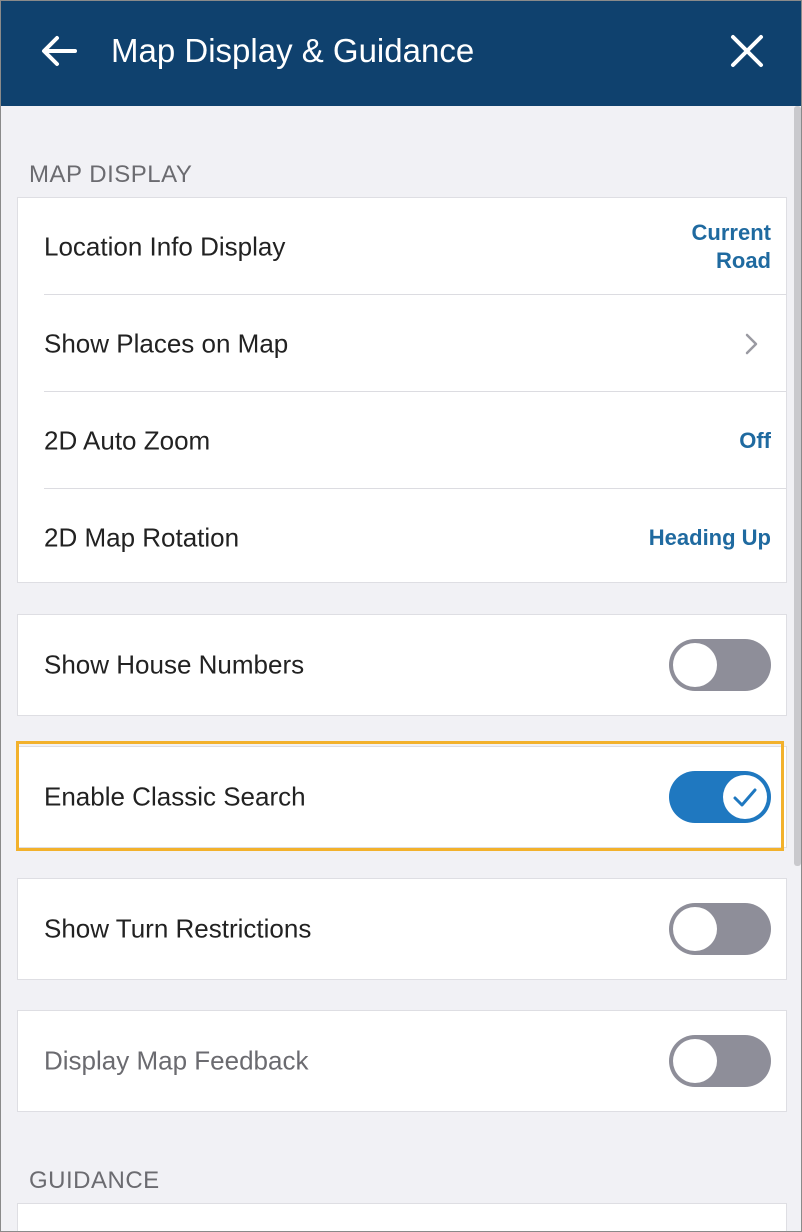 Image resolution: width=802 pixels, height=1232 pixels. I want to click on house-numbers-toggle, so click(720, 665).